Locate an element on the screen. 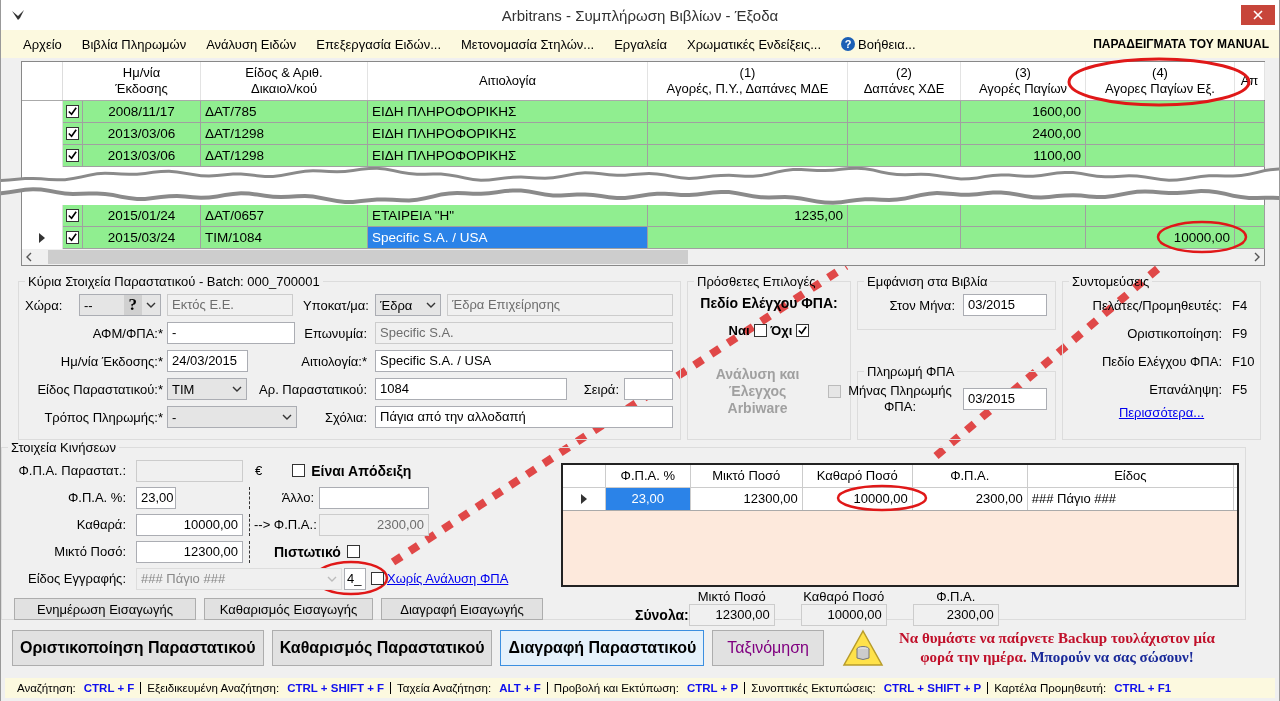  column-header: (2) Δαπάνες ΧΔΕ is located at coordinates (904, 81).